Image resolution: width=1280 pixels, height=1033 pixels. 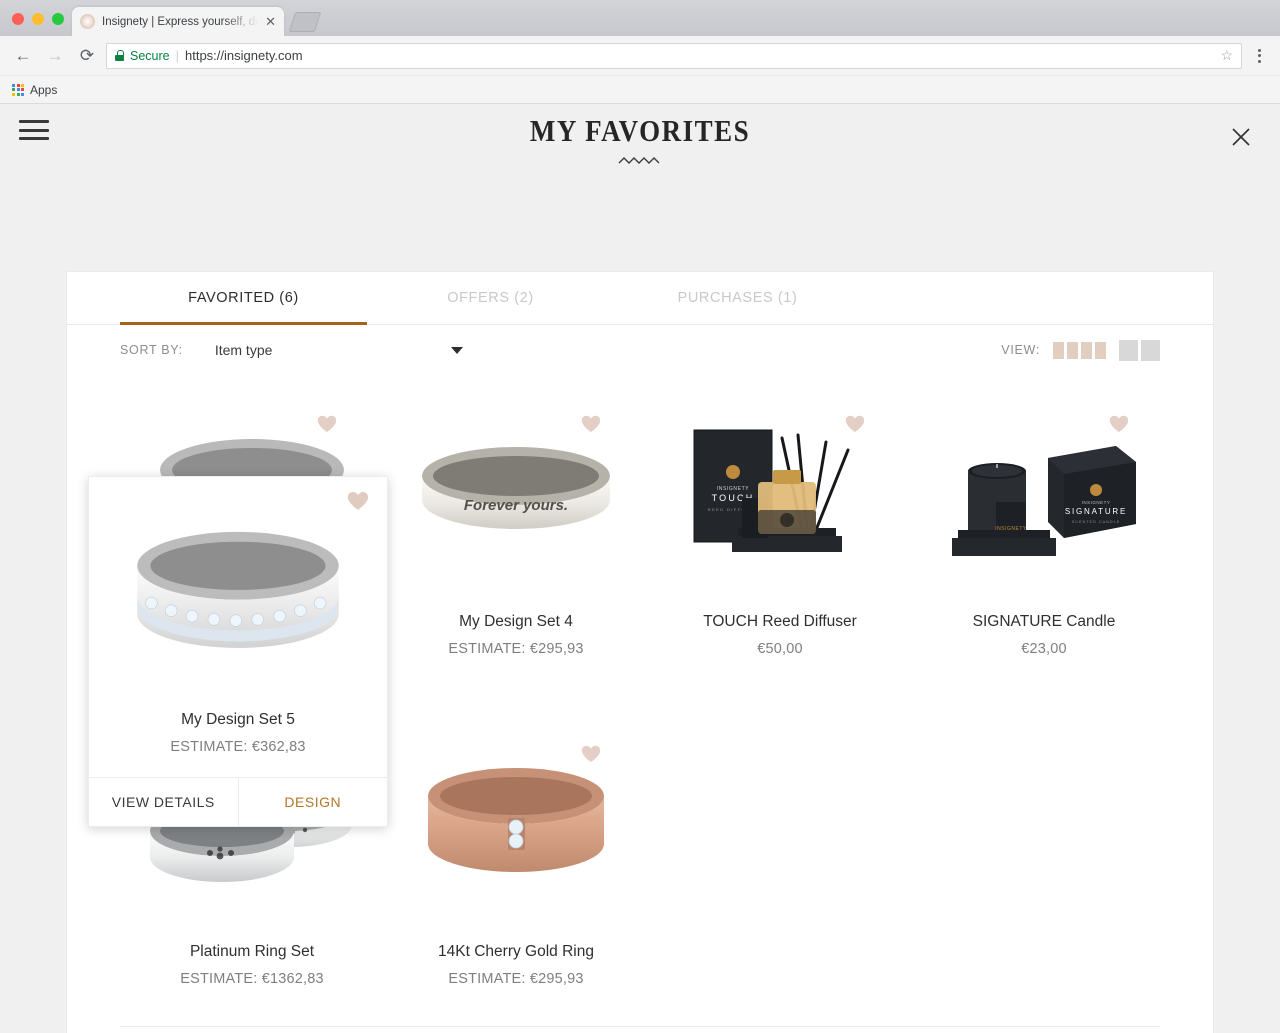 I want to click on close-icon, so click(x=1241, y=137).